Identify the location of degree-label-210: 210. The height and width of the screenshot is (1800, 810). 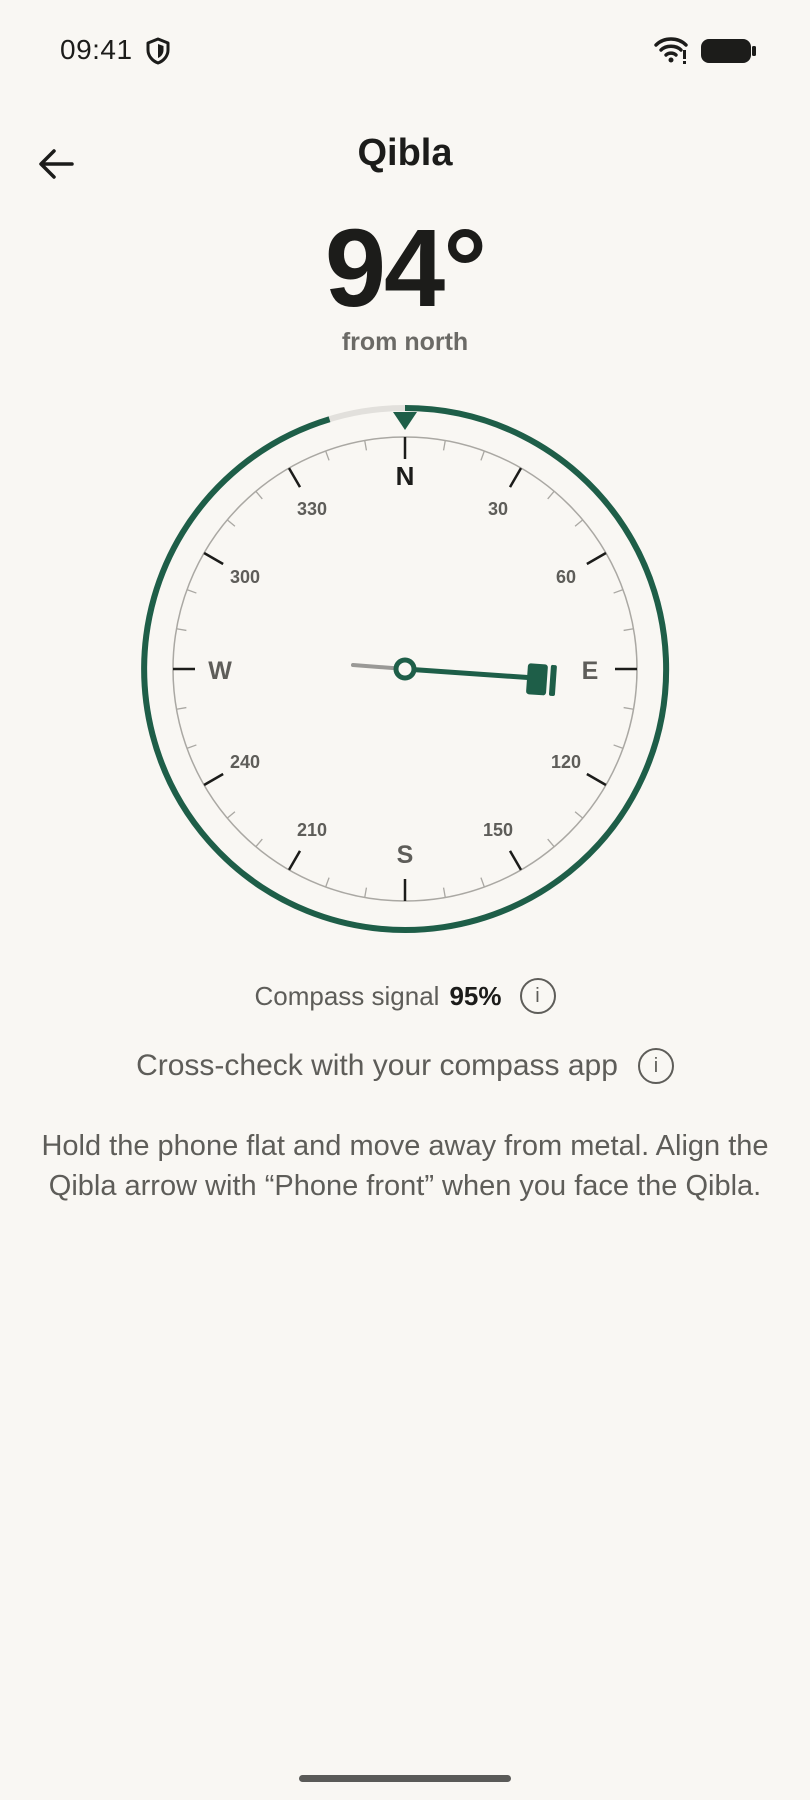
(312, 830).